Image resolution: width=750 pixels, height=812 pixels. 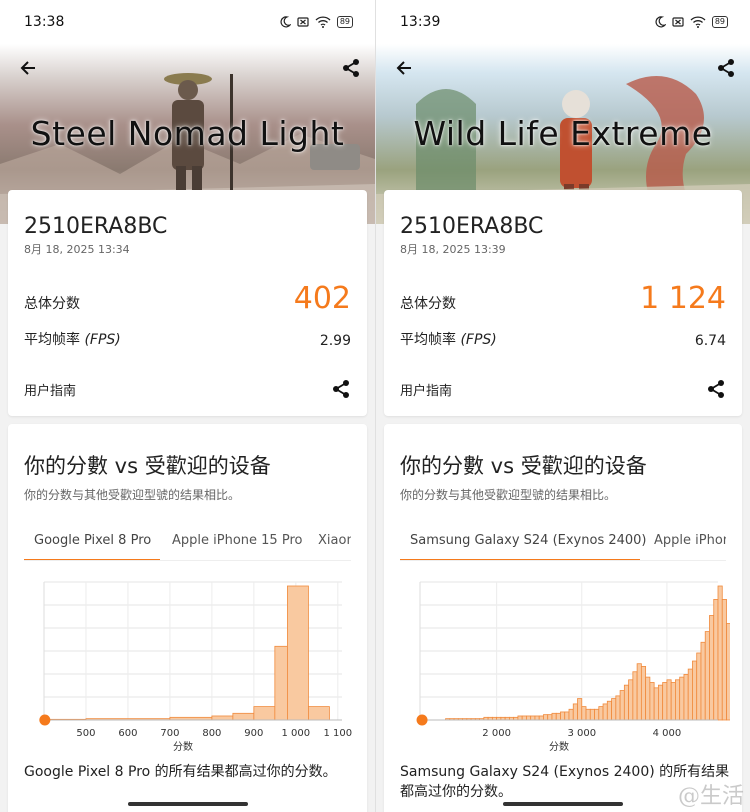 What do you see at coordinates (85, 733) in the screenshot?
I see `x-tick-label: 500` at bounding box center [85, 733].